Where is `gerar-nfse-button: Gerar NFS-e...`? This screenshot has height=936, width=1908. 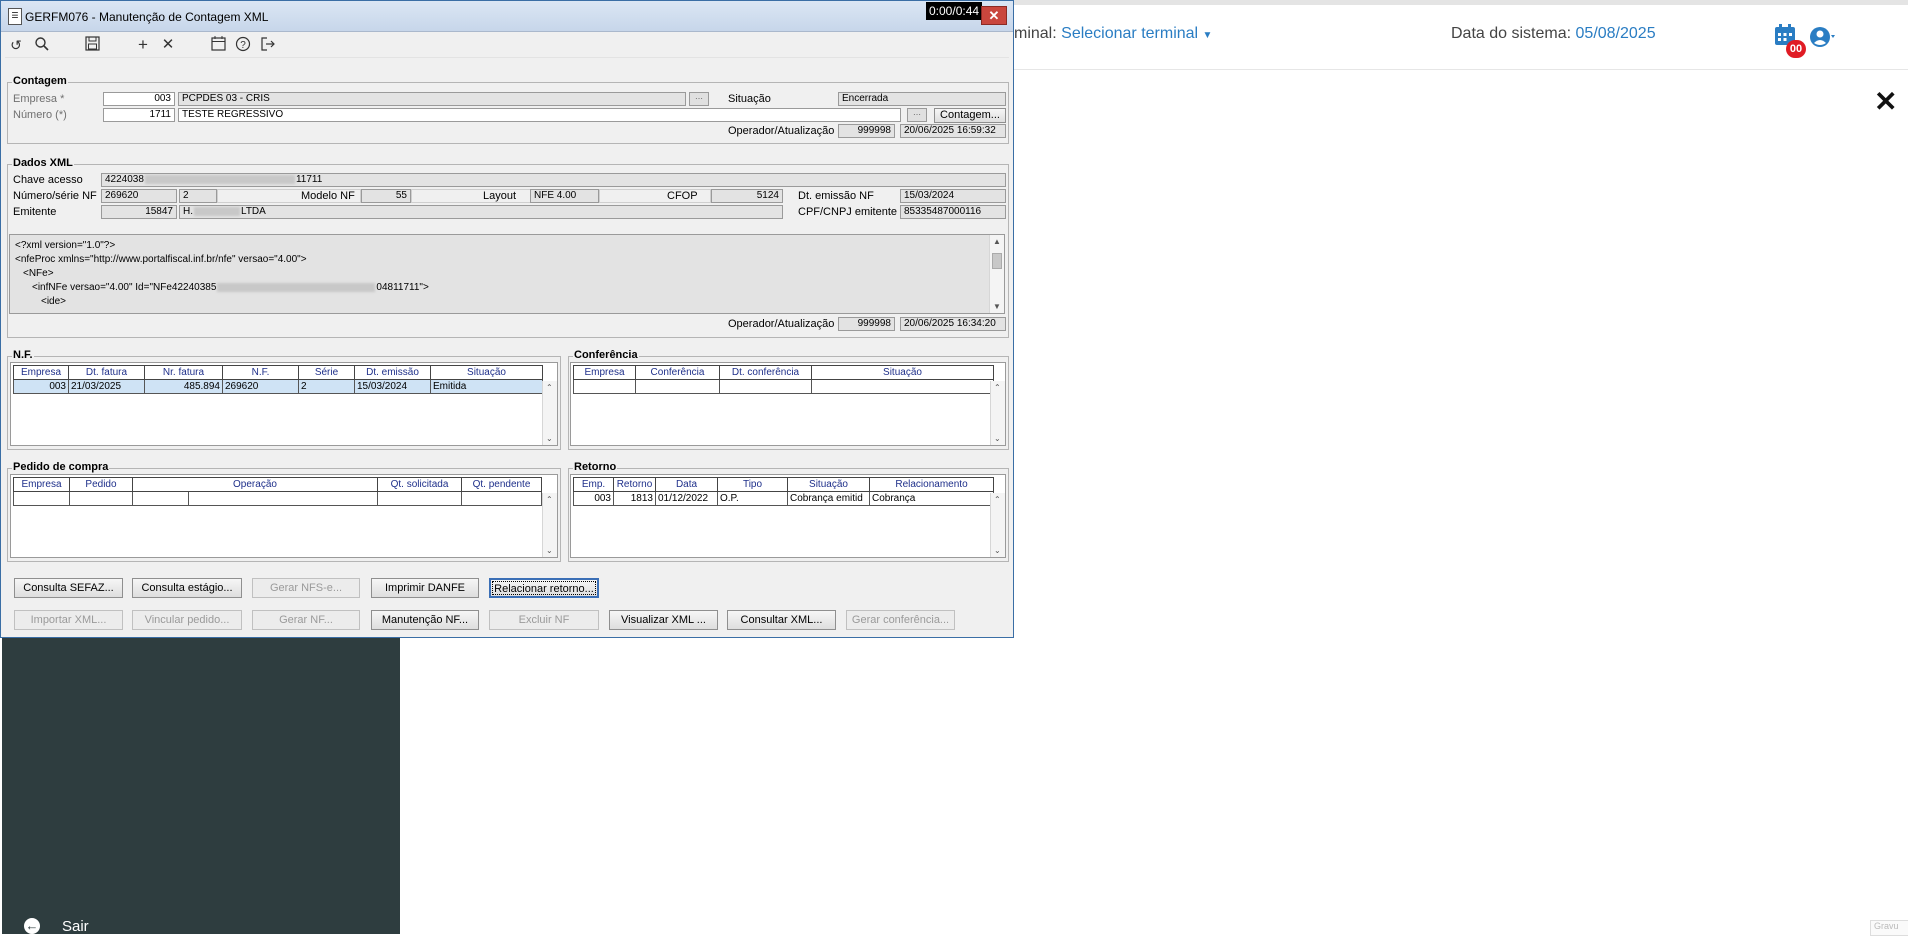 gerar-nfse-button: Gerar NFS-e... is located at coordinates (306, 588).